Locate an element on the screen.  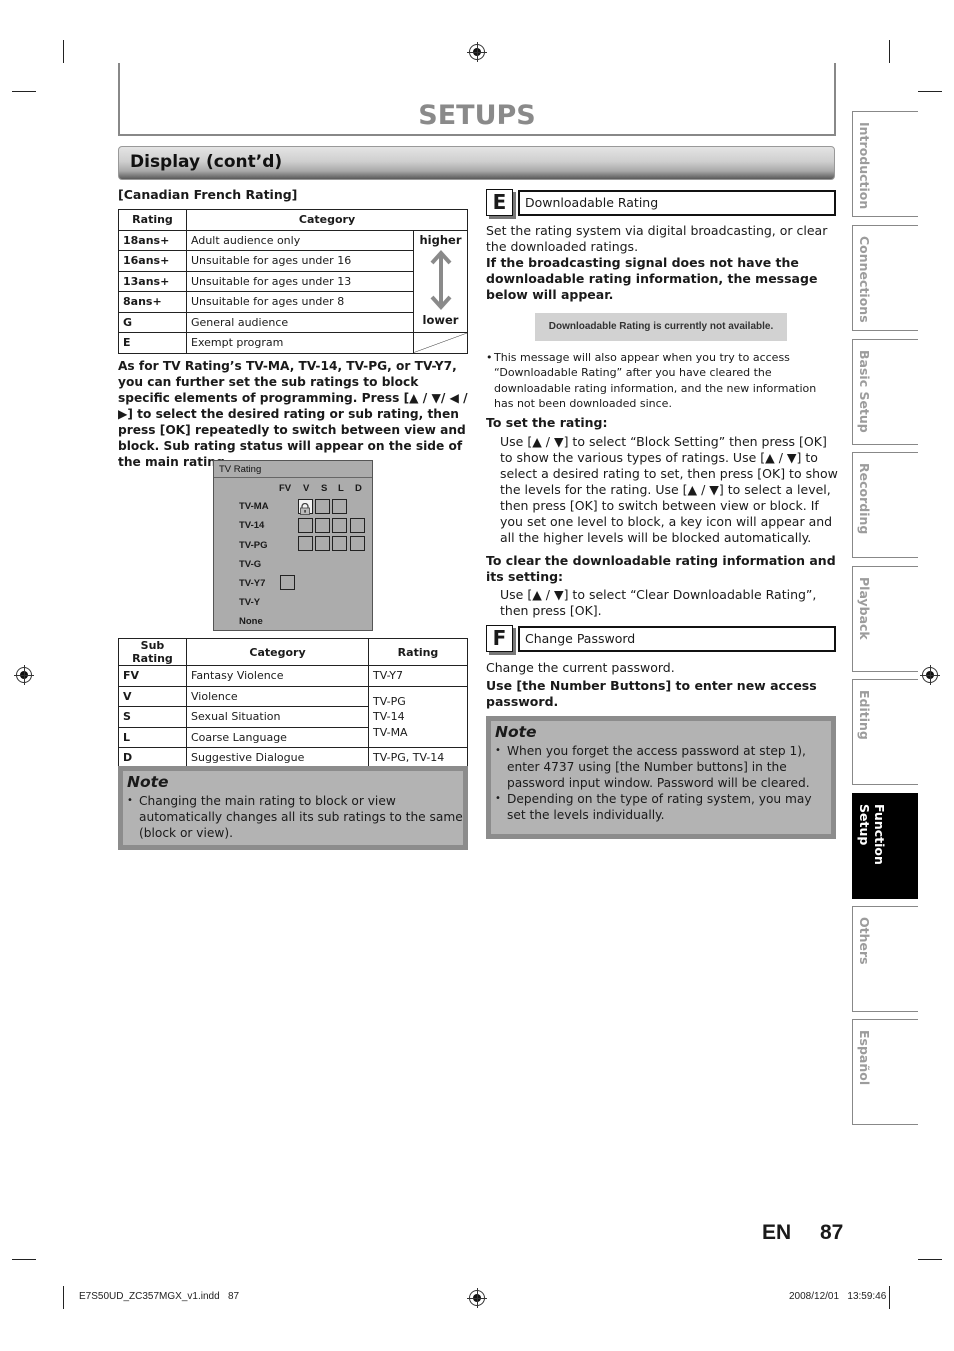
diagonal-line is located at coordinates (440, 343).